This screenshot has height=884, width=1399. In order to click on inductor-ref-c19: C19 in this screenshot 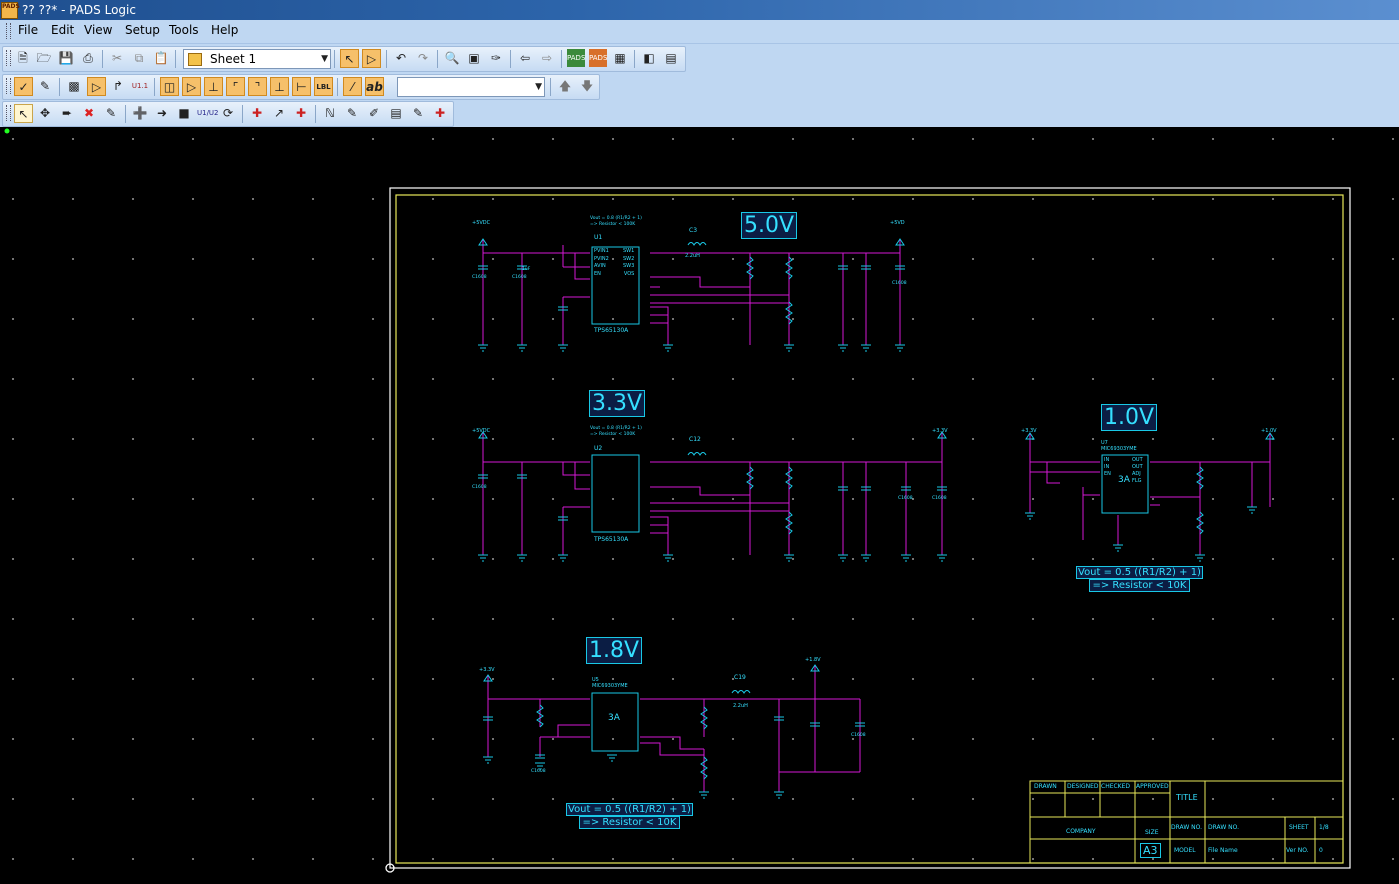, I will do `click(740, 677)`.